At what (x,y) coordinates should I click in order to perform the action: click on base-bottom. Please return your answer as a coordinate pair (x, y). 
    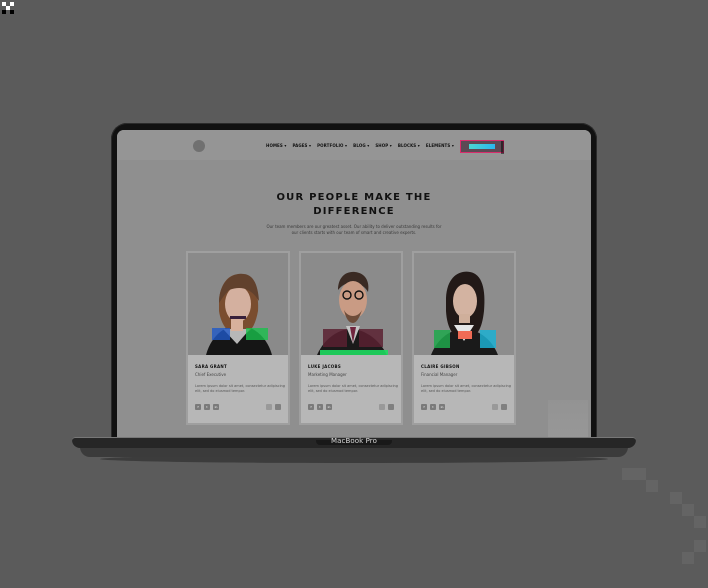
    Looking at the image, I should click on (354, 452).